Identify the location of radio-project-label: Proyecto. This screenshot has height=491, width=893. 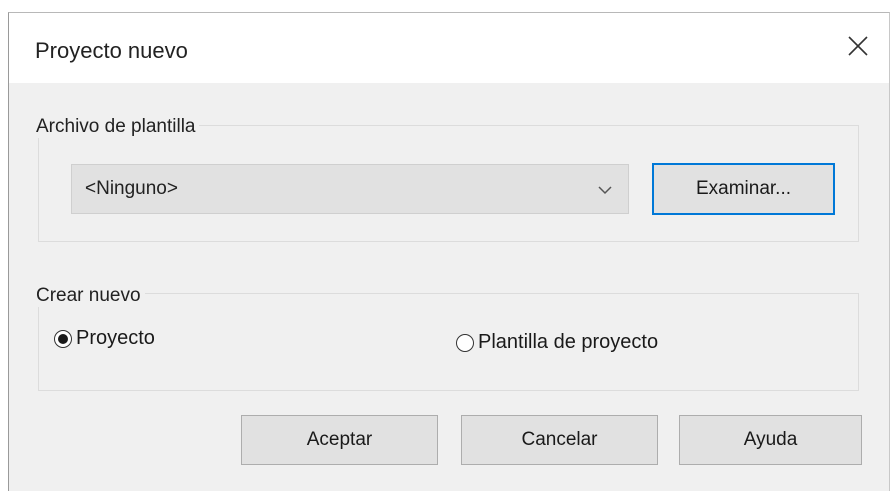
(115, 338).